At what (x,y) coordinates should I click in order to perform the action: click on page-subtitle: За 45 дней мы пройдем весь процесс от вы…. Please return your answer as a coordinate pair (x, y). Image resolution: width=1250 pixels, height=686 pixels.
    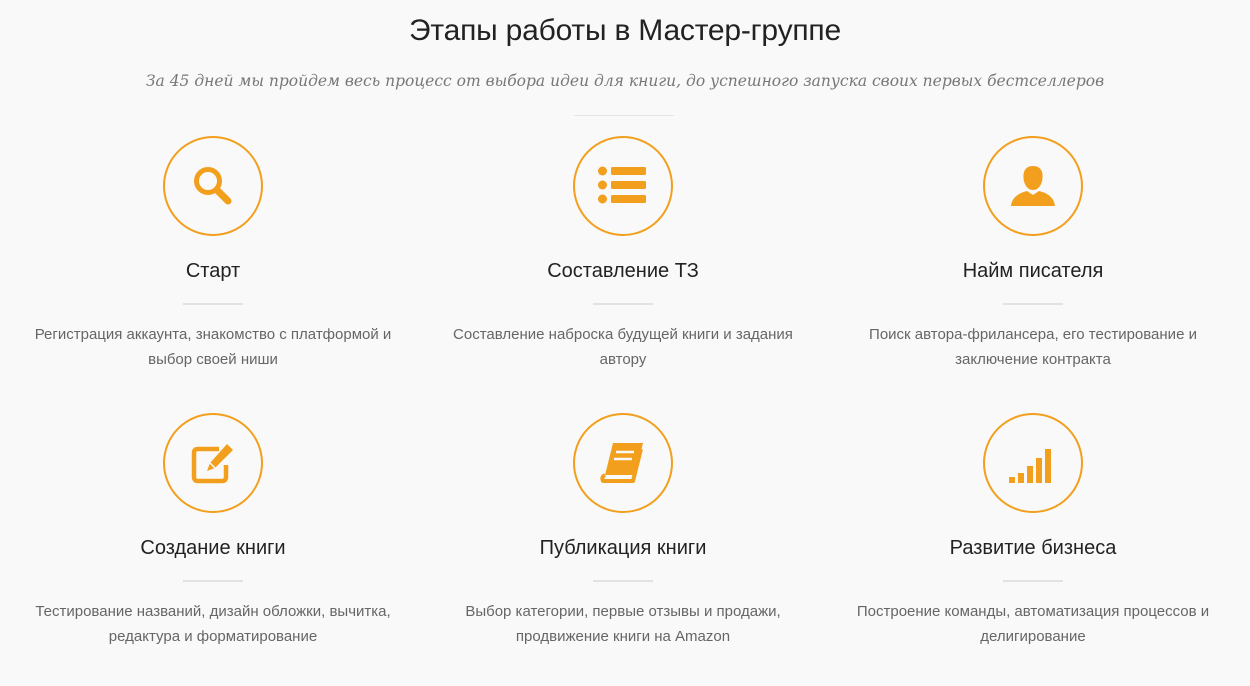
    Looking at the image, I should click on (625, 81).